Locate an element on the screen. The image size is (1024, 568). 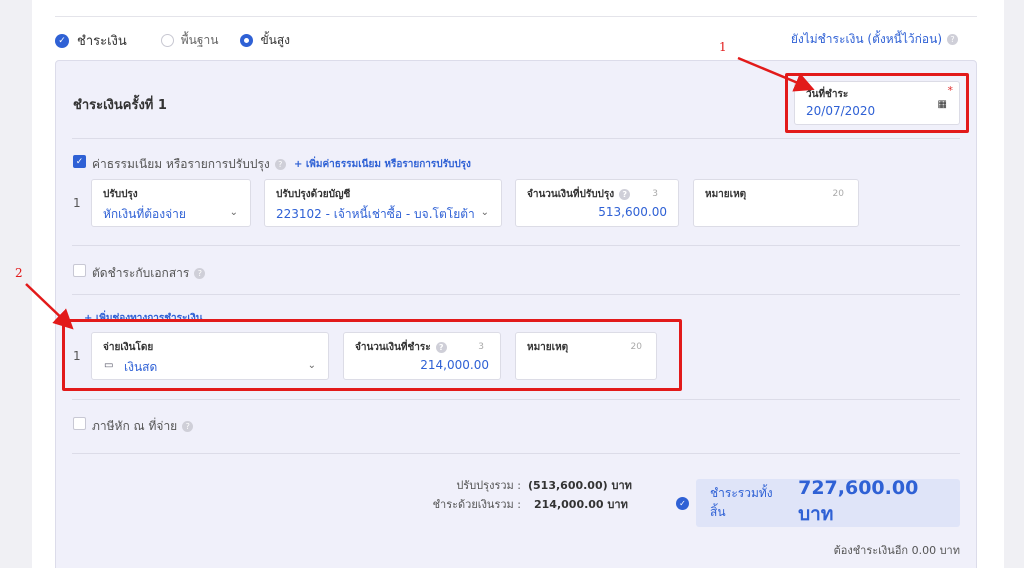
adjust-checkbox: ✓ is located at coordinates (79, 161).